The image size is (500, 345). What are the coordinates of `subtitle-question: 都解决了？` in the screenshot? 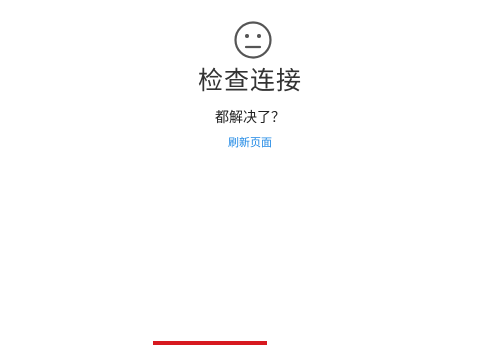 It's located at (250, 118).